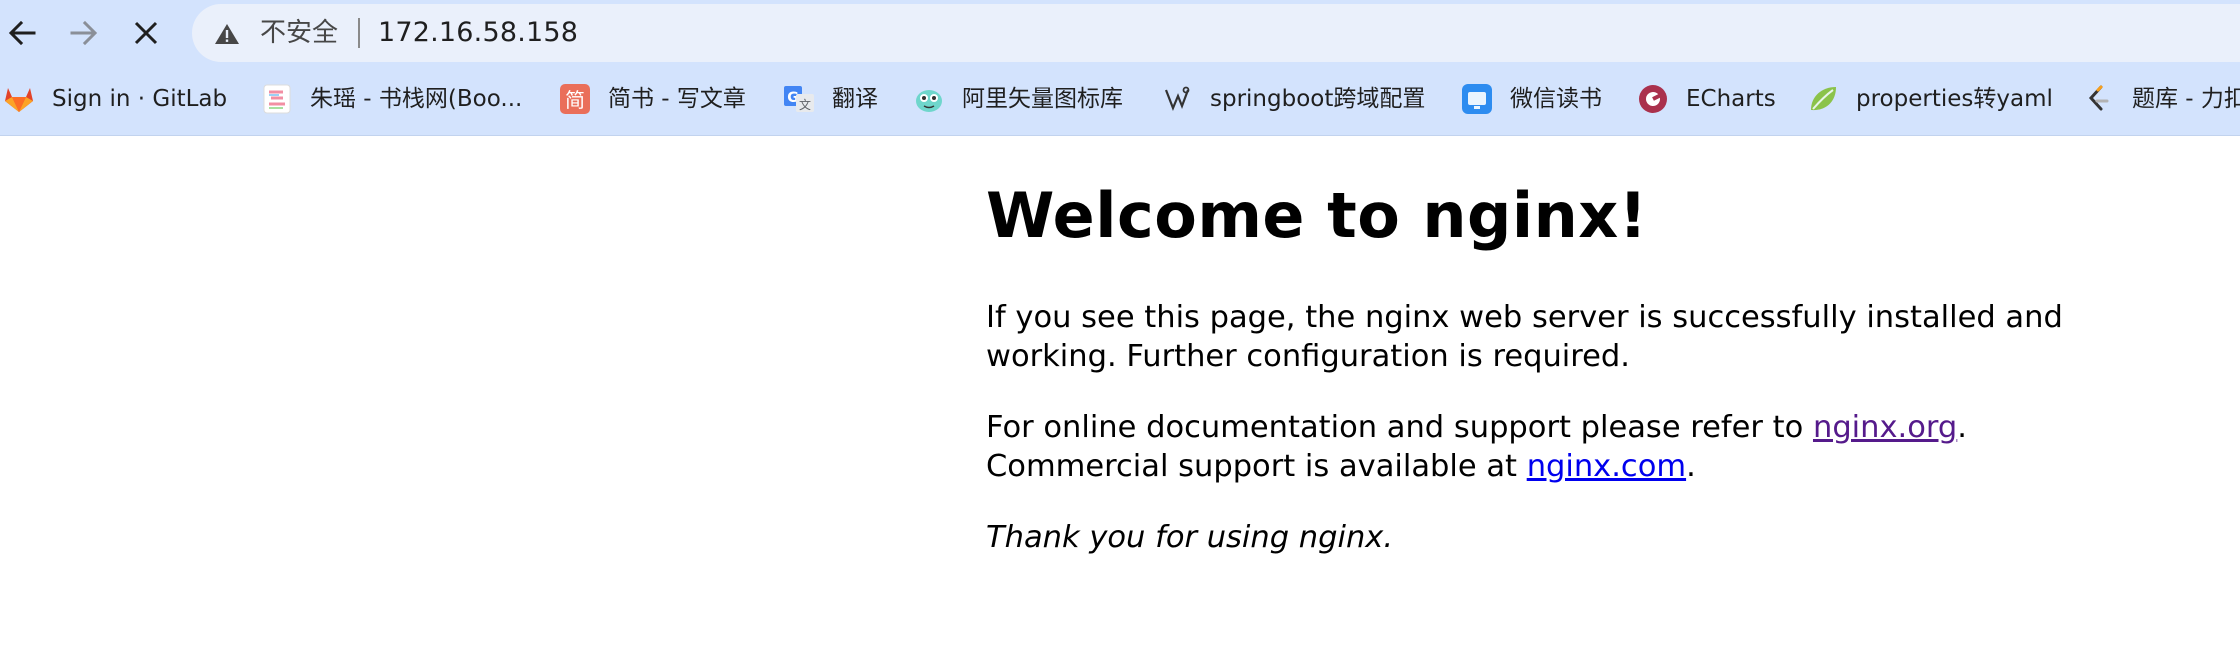  Describe the element at coordinates (855, 99) in the screenshot. I see `bookmark-label: 翻译` at that location.